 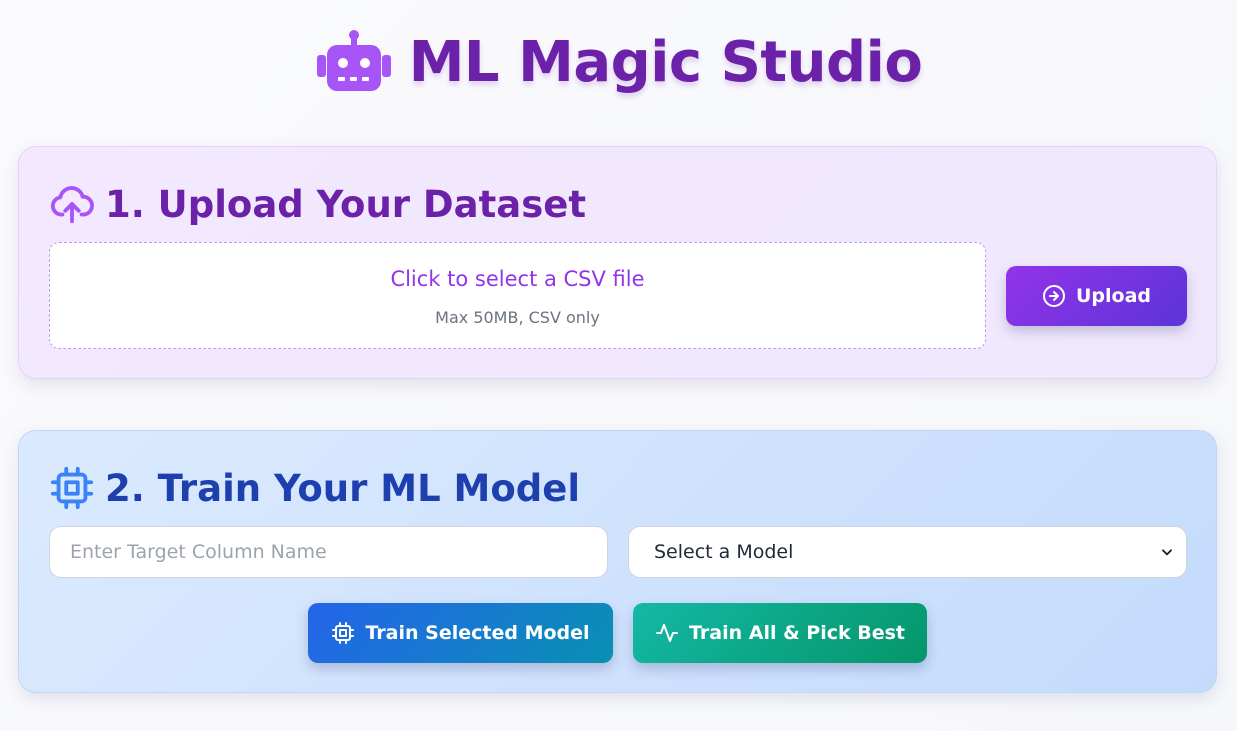 What do you see at coordinates (346, 204) in the screenshot?
I see `upload-section-title: 1. Upload Your Dataset` at bounding box center [346, 204].